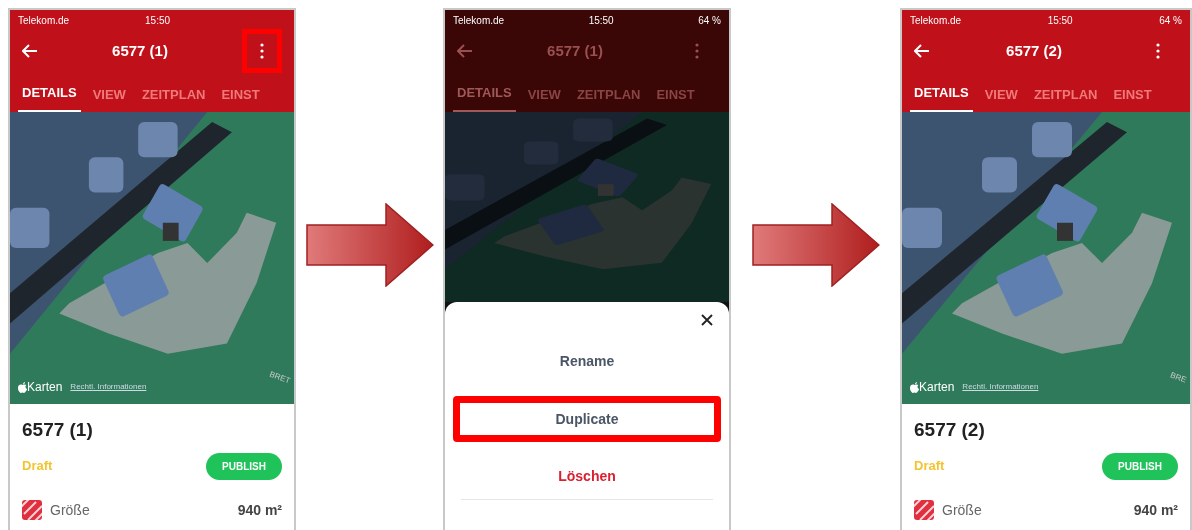  What do you see at coordinates (465, 51) in the screenshot?
I see `back-icon` at bounding box center [465, 51].